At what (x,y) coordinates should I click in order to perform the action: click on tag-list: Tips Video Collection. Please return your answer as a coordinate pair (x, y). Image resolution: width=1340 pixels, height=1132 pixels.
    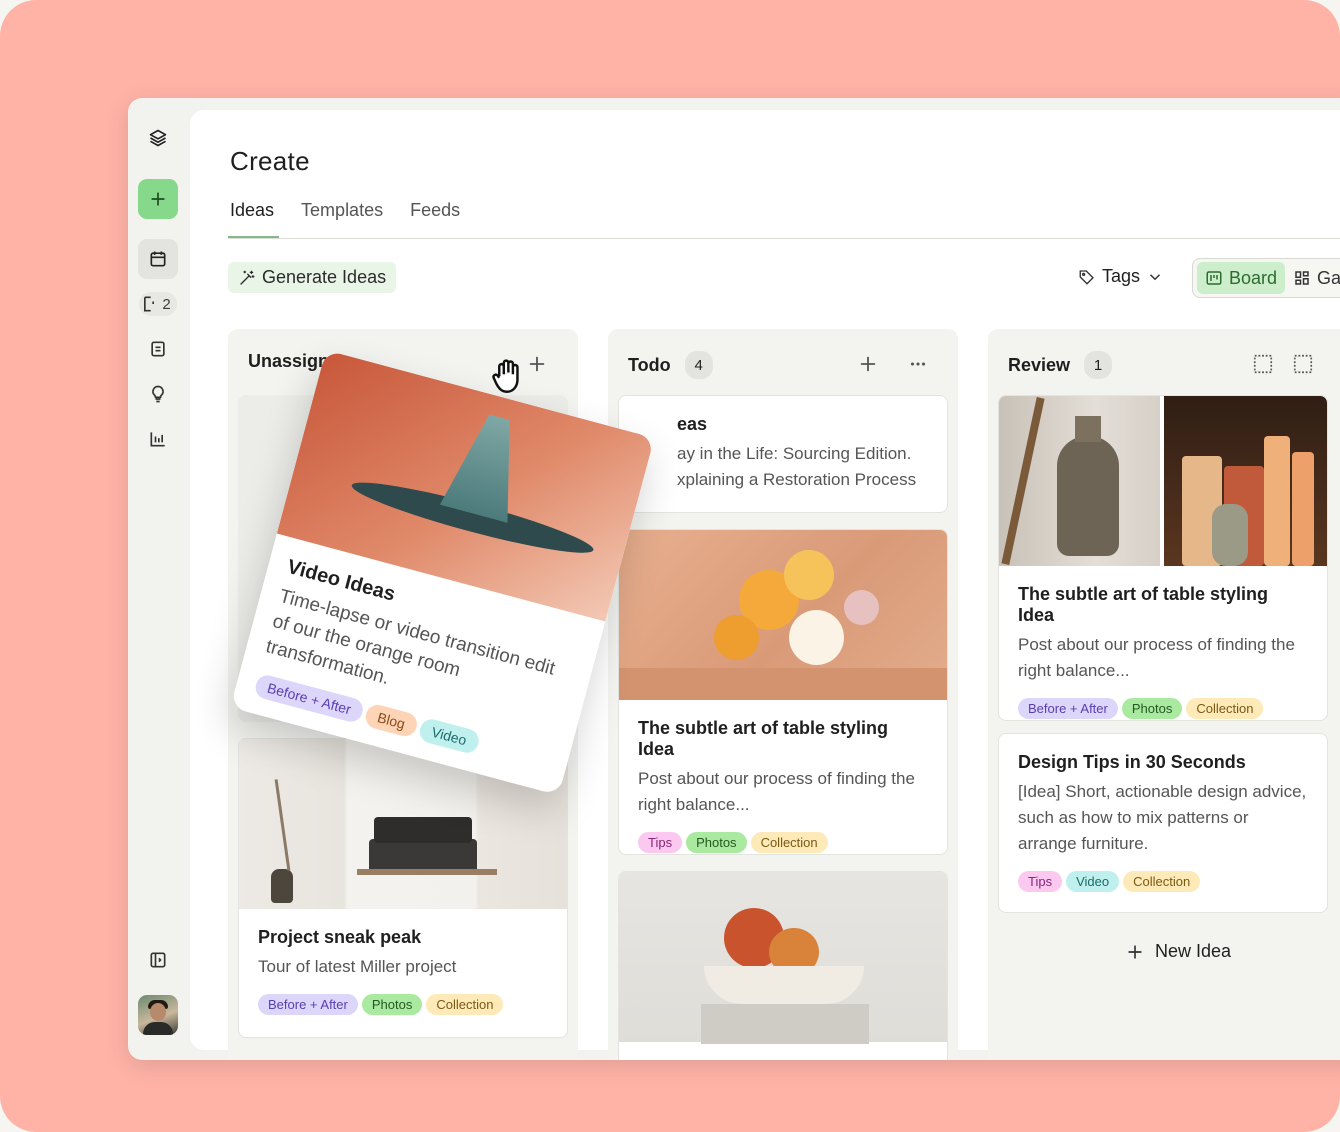
    Looking at the image, I should click on (1163, 881).